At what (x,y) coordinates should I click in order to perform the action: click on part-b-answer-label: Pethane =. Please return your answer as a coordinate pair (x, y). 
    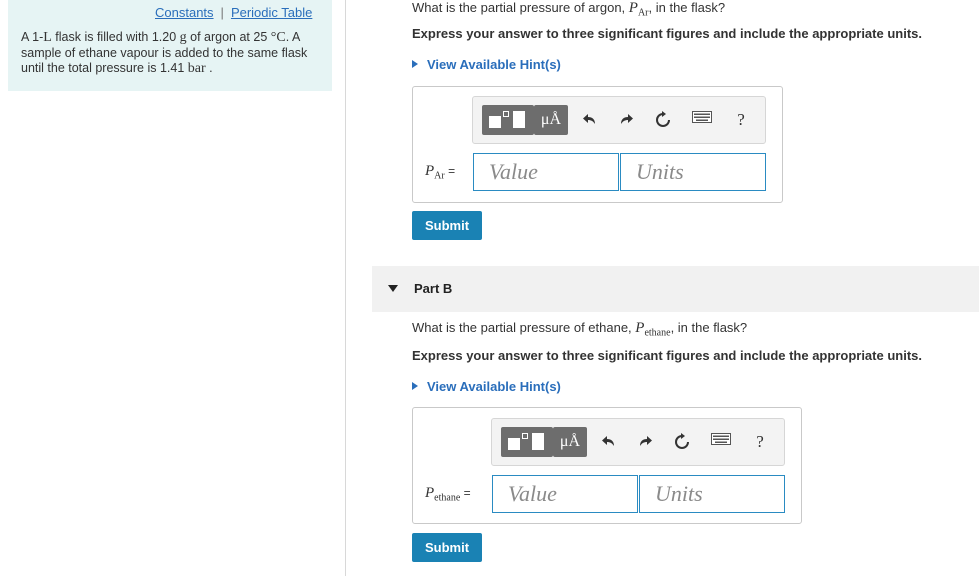
    Looking at the image, I should click on (448, 494).